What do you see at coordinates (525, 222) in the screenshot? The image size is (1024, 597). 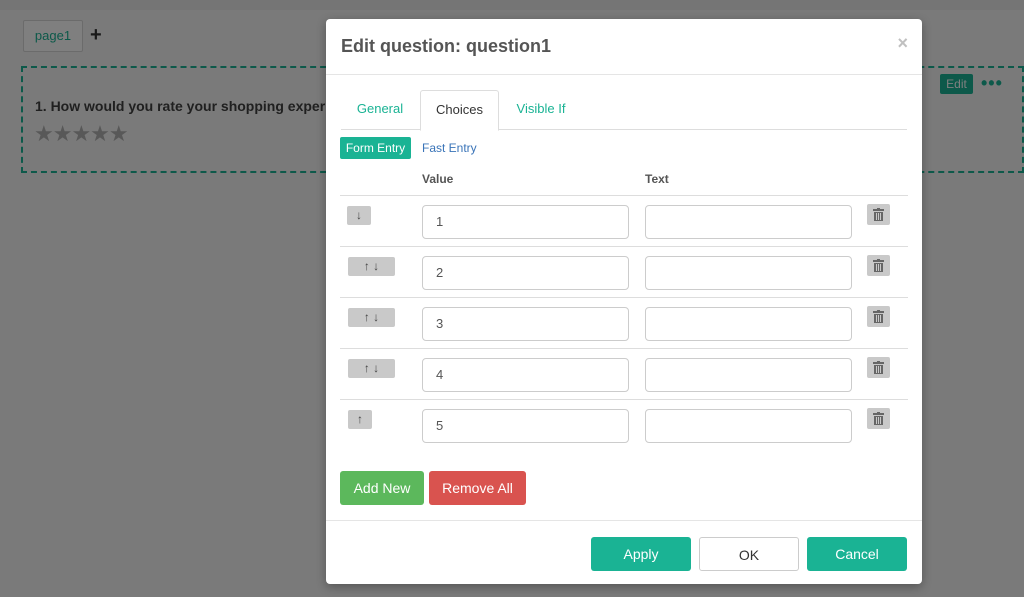 I see `choice-value-input: 1` at bounding box center [525, 222].